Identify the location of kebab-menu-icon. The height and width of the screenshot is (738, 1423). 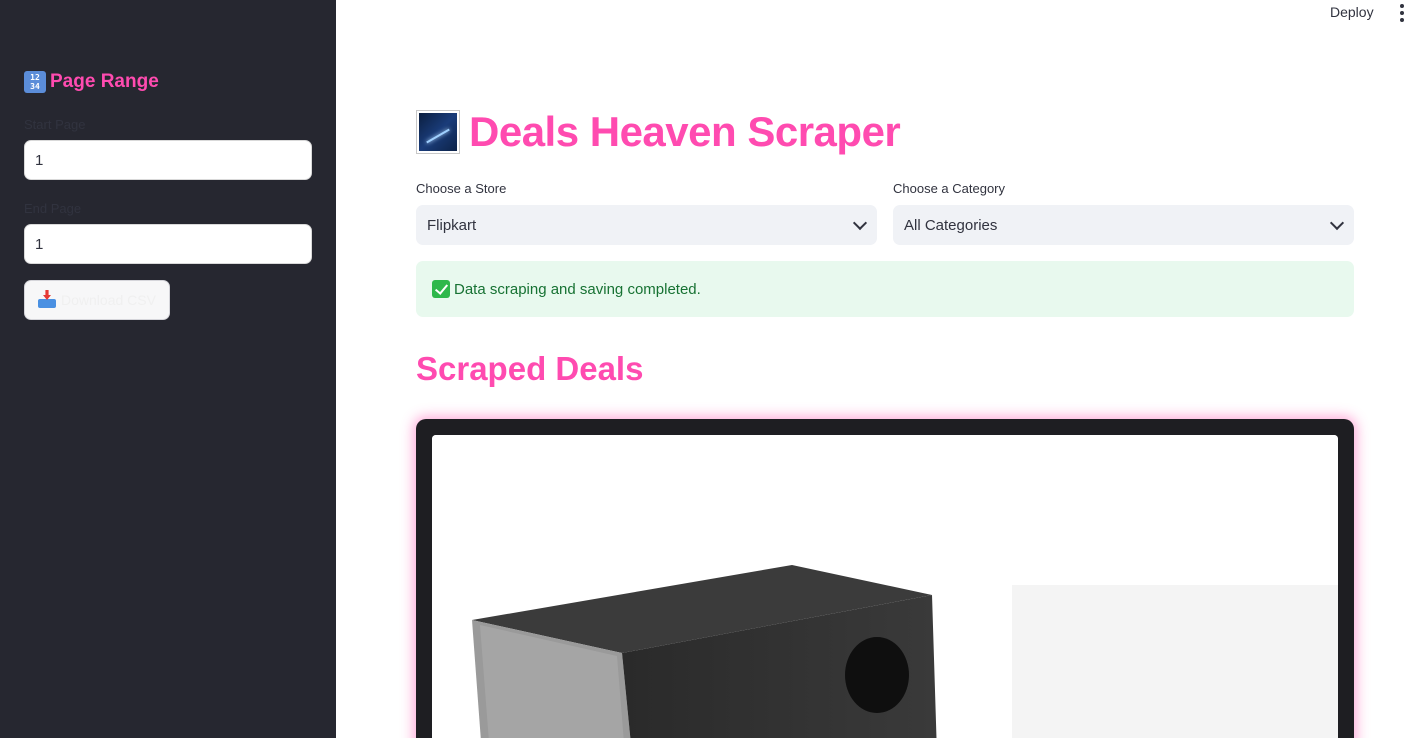
(1402, 13).